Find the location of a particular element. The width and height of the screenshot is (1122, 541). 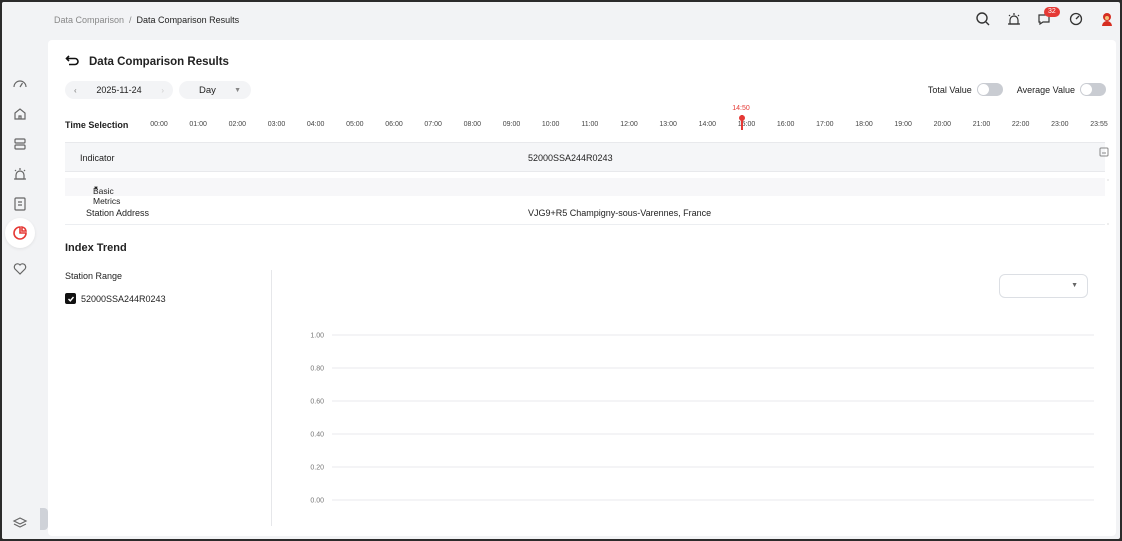

dashboard-icon is located at coordinates (20, 84).